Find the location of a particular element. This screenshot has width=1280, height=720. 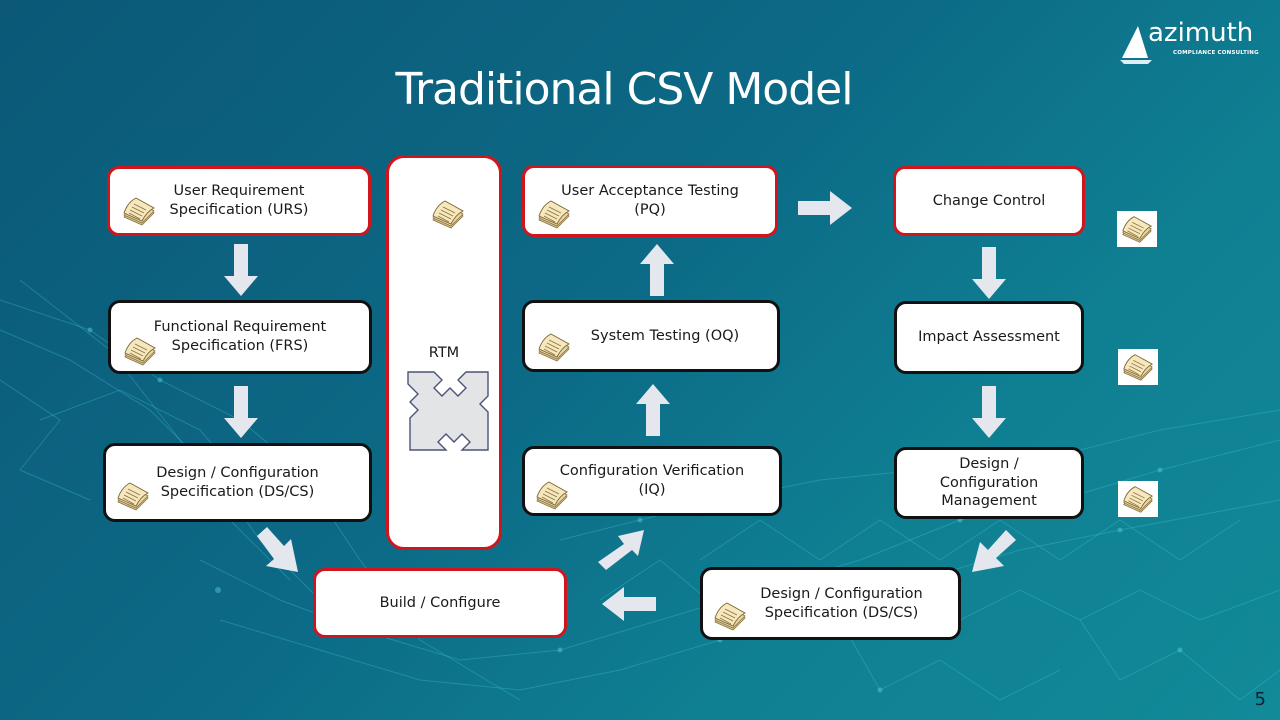

change-control-doc-tile is located at coordinates (1137, 229).